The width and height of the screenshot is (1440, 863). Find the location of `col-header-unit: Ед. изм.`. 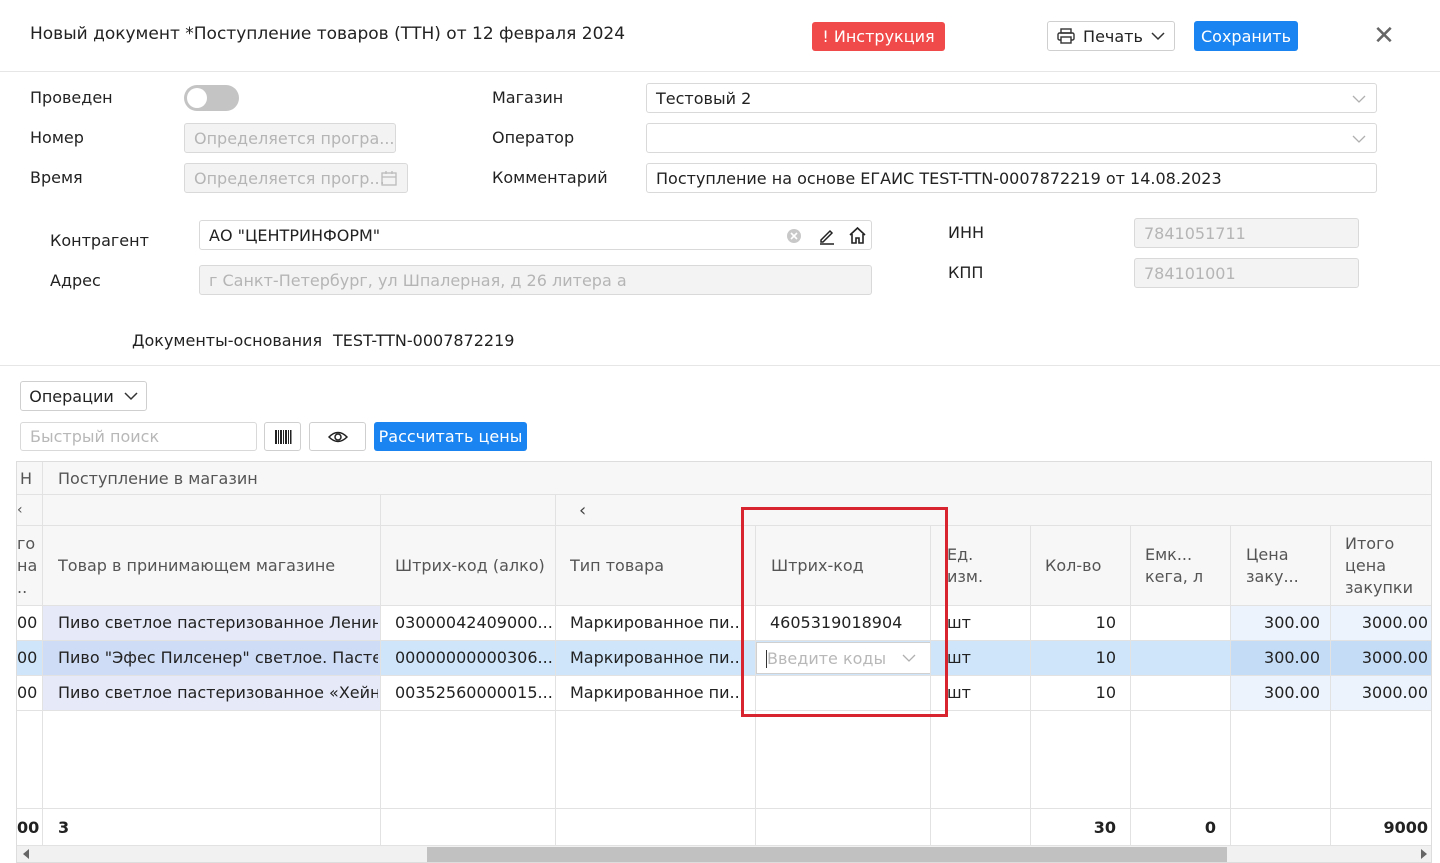

col-header-unit: Ед. изм. is located at coordinates (977, 566).